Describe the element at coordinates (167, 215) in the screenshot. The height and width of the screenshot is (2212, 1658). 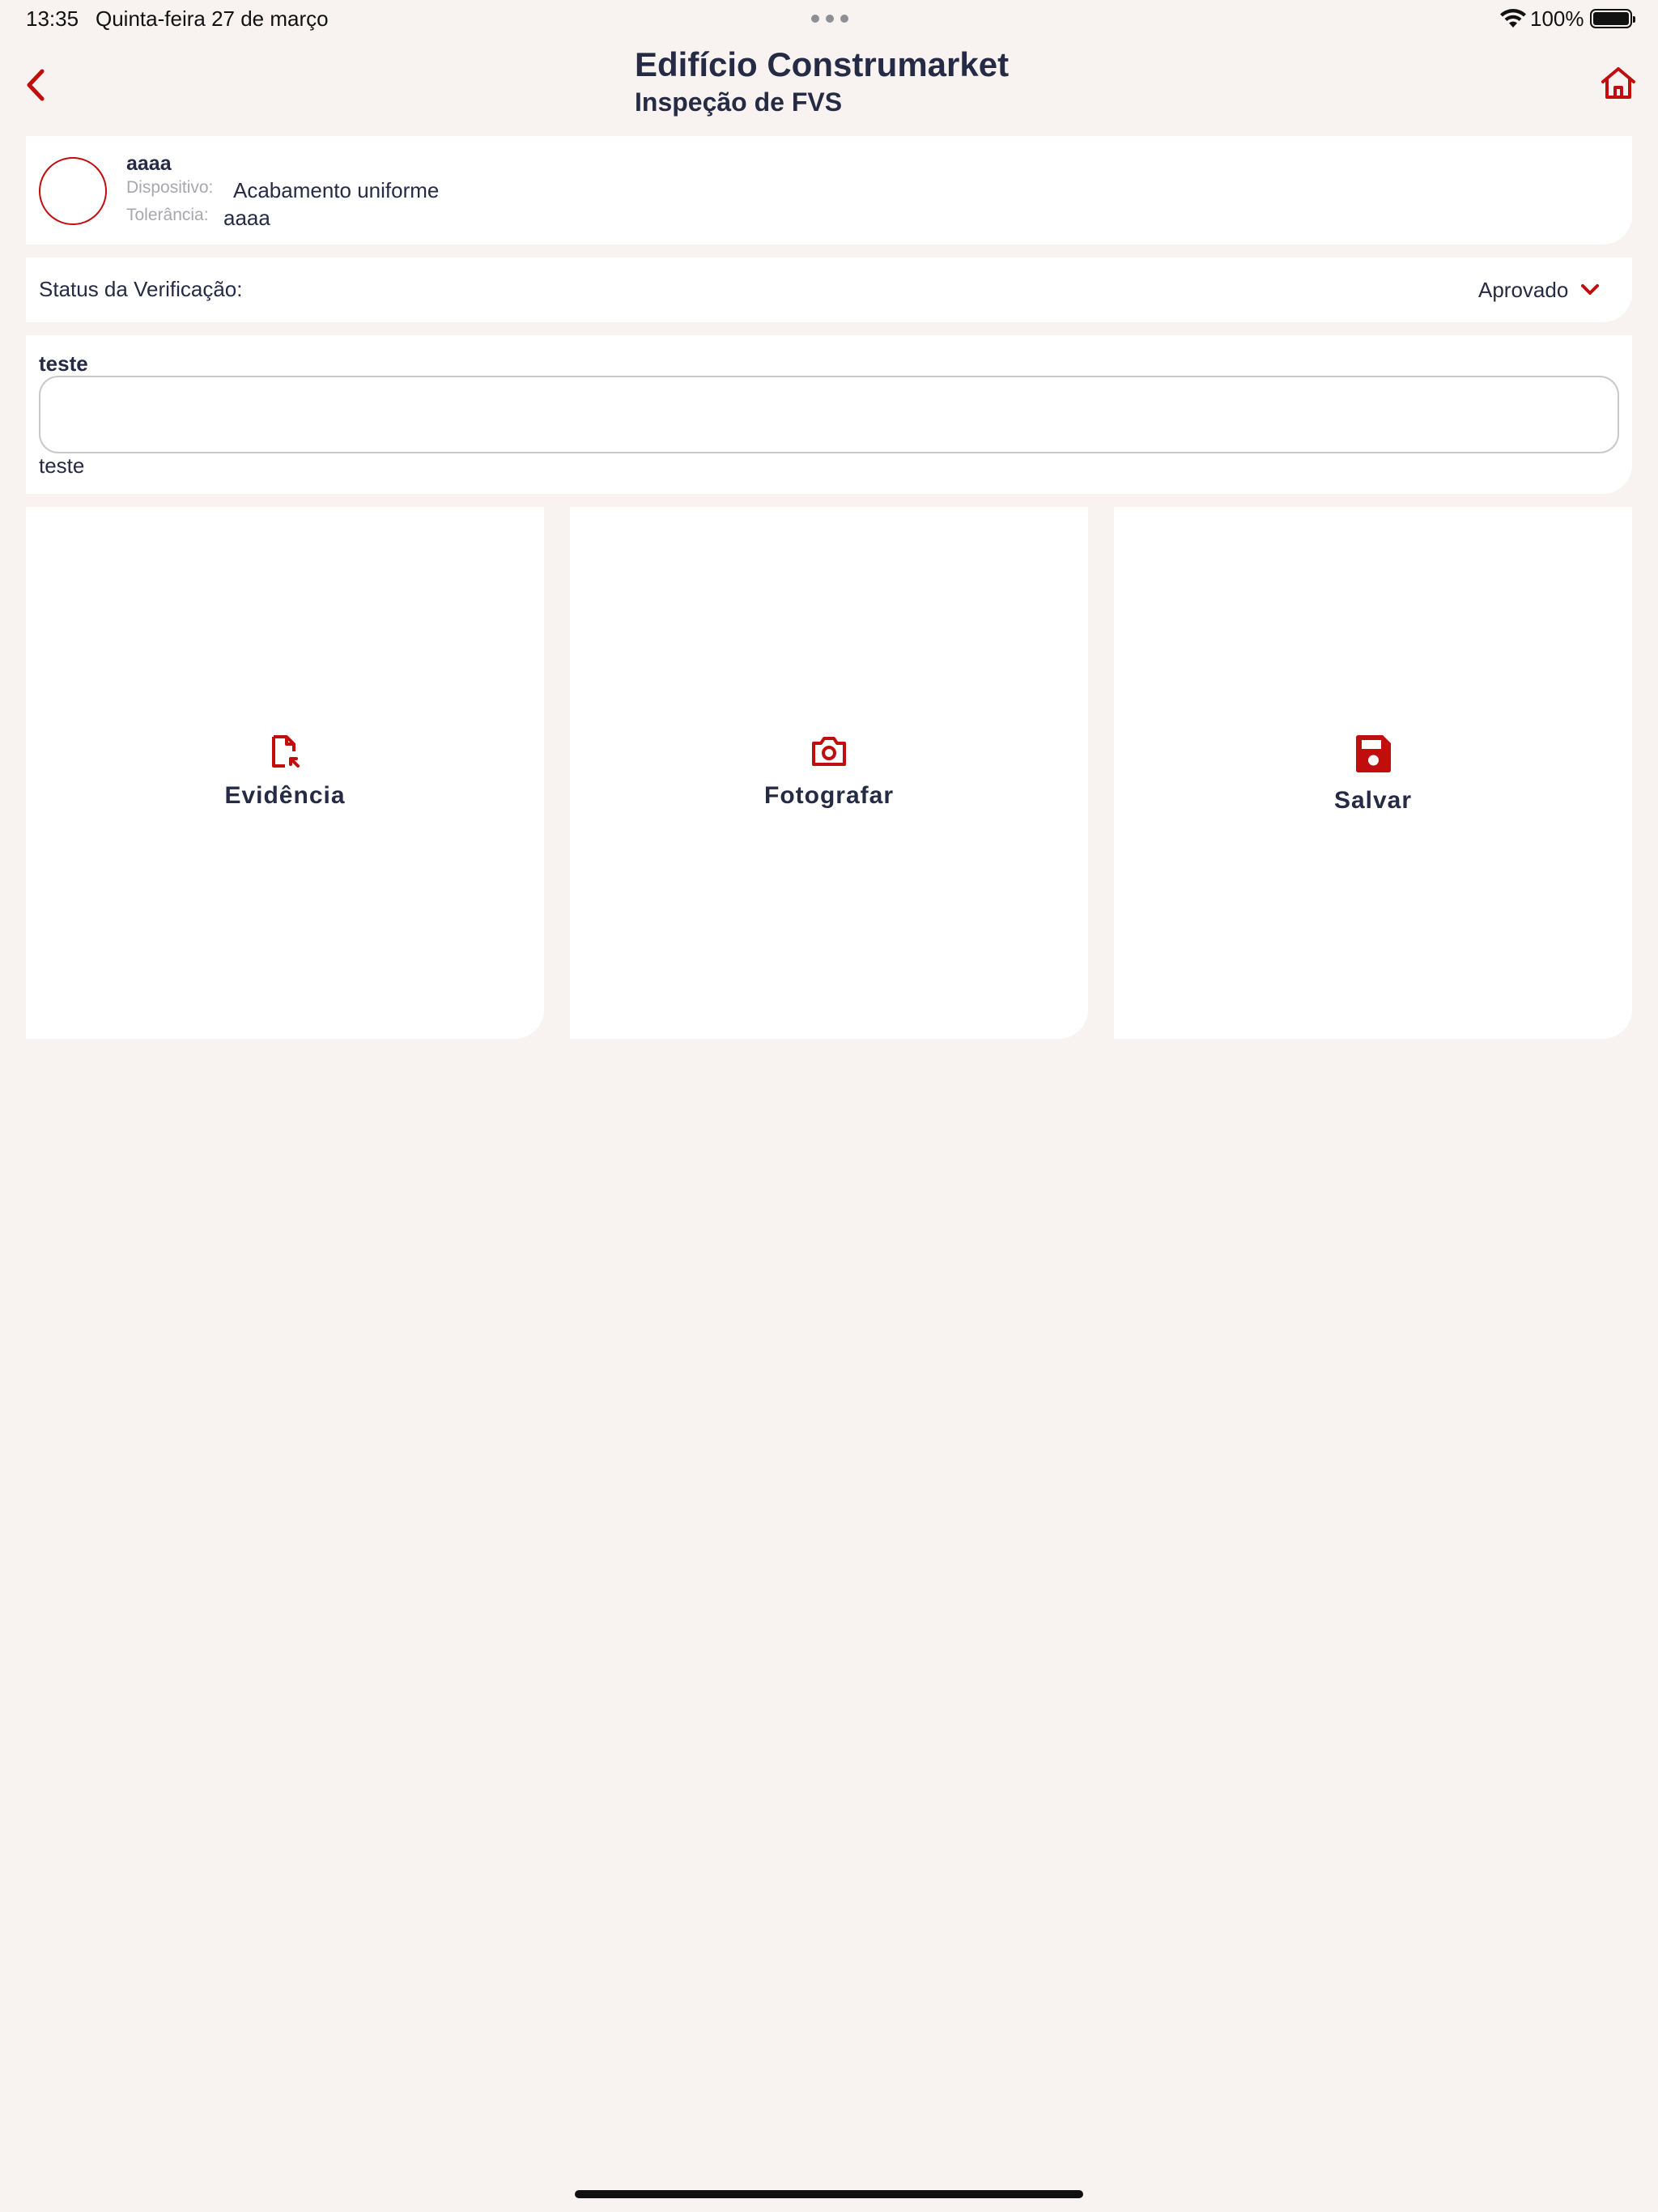
I see `tolerance-label: Tolerância:` at that location.